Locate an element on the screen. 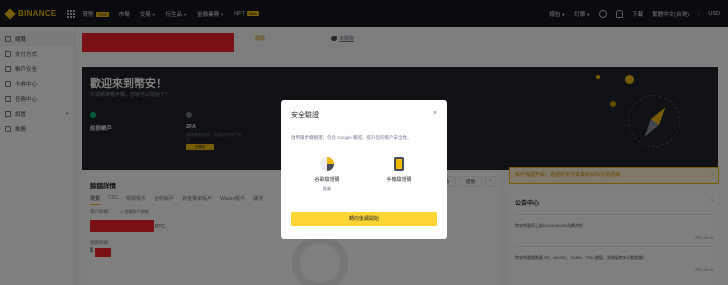 This screenshot has height=285, width=728. close-icon: × is located at coordinates (435, 113).